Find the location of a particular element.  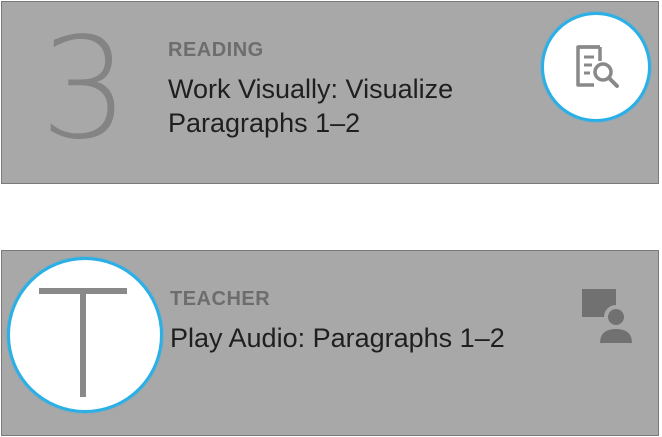

activity-title: Work Visually: Visualize Paragraphs 1–2 is located at coordinates (310, 106).